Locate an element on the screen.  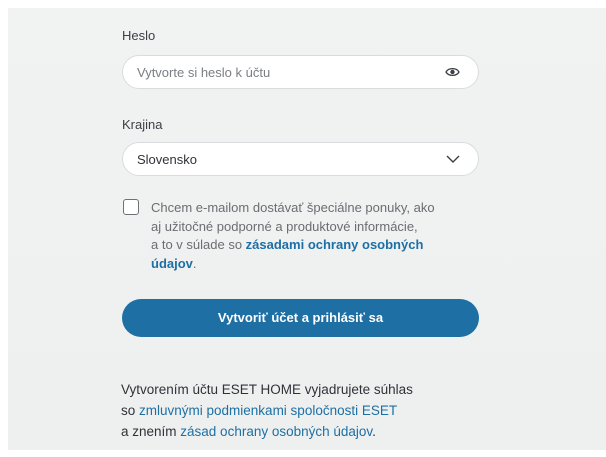
chevron-down-icon is located at coordinates (453, 159).